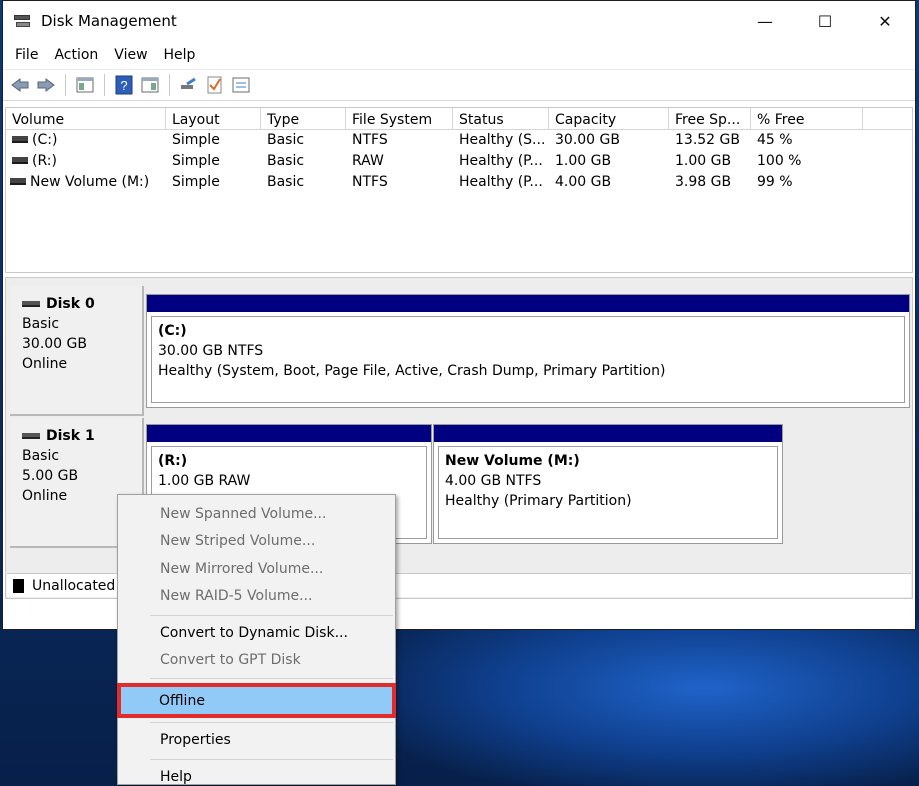 This screenshot has width=919, height=786. Describe the element at coordinates (775, 182) in the screenshot. I see `cell-percent-free: 99 %` at that location.